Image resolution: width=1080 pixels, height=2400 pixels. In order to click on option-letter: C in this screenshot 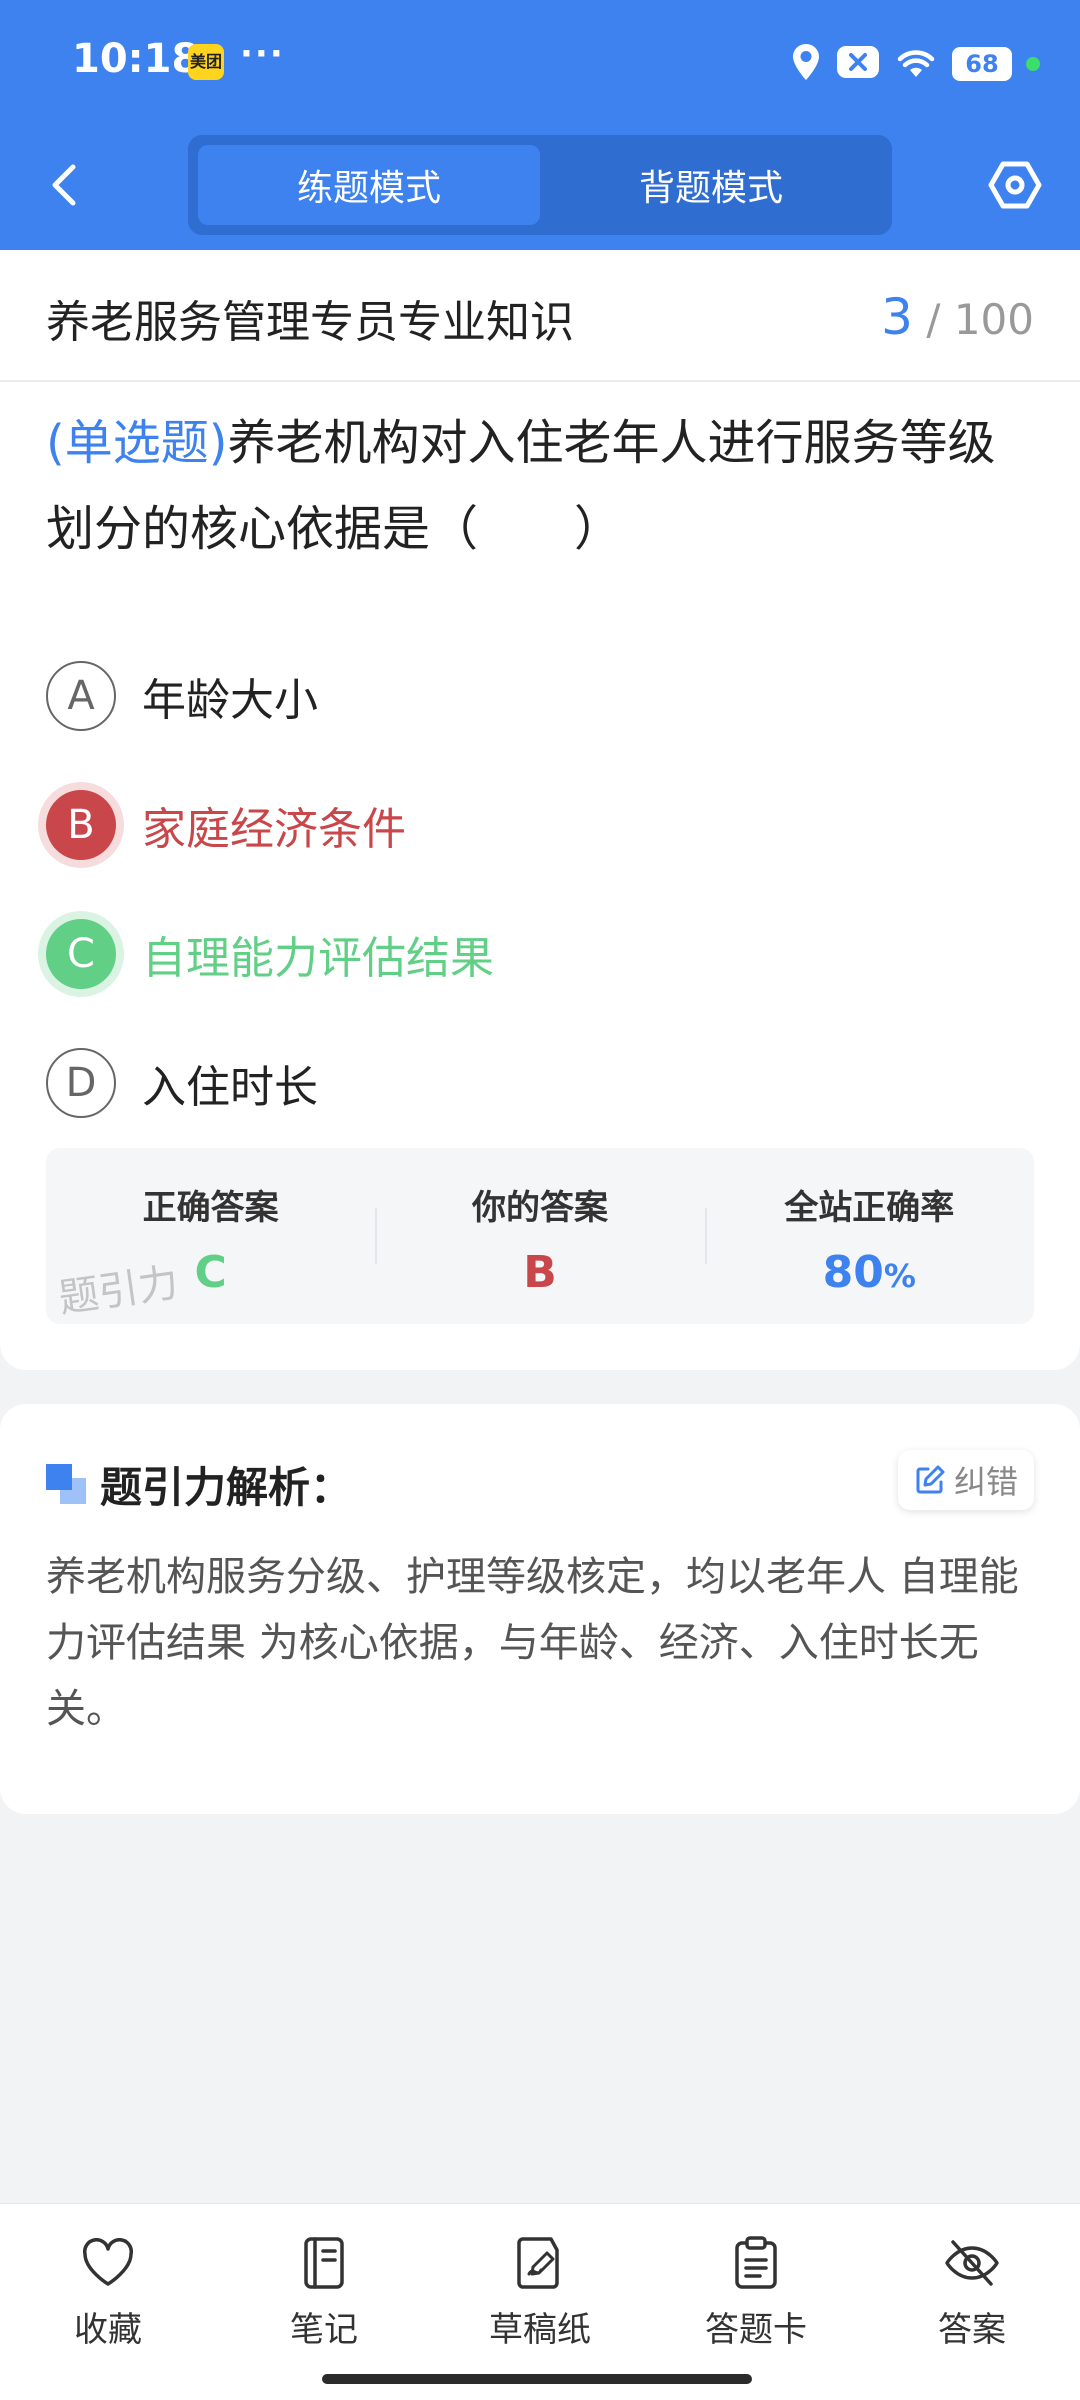, I will do `click(81, 954)`.